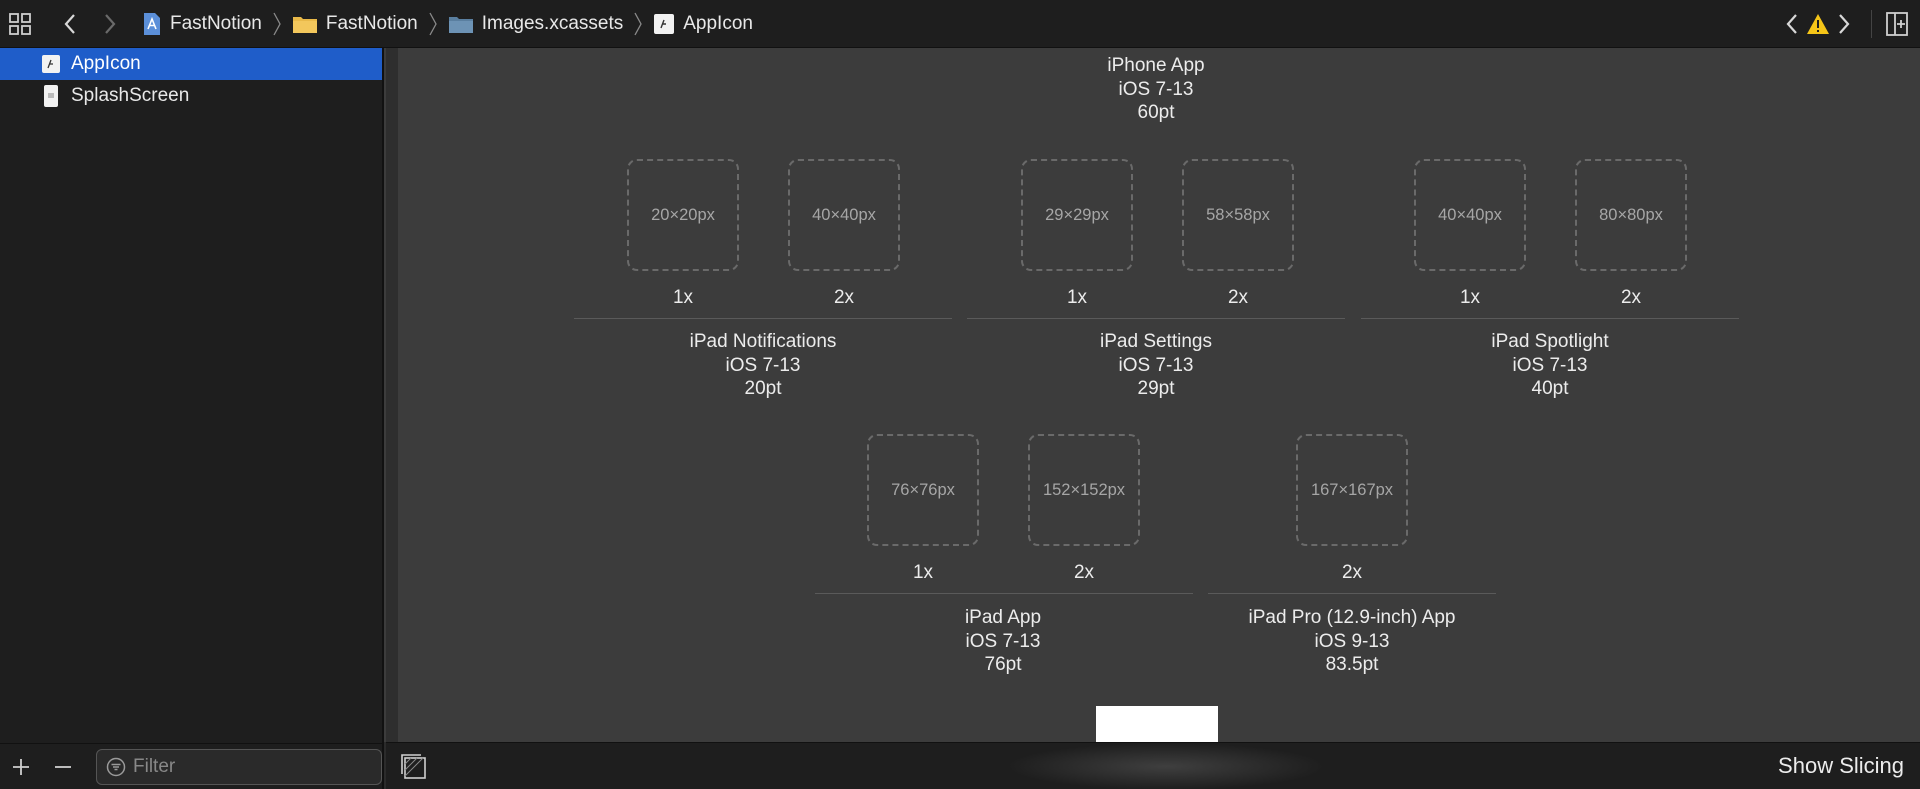  I want to click on slot-size-label: 152×152px, so click(1084, 489).